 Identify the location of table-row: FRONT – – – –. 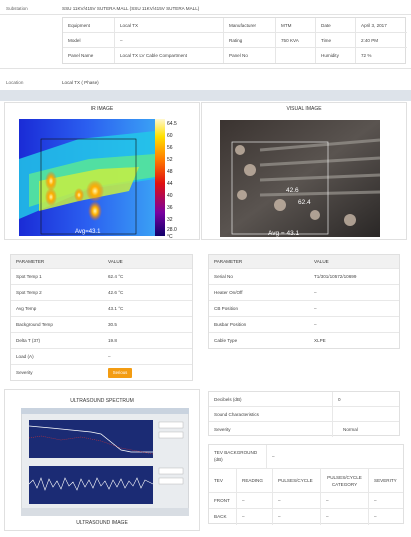
(306, 501).